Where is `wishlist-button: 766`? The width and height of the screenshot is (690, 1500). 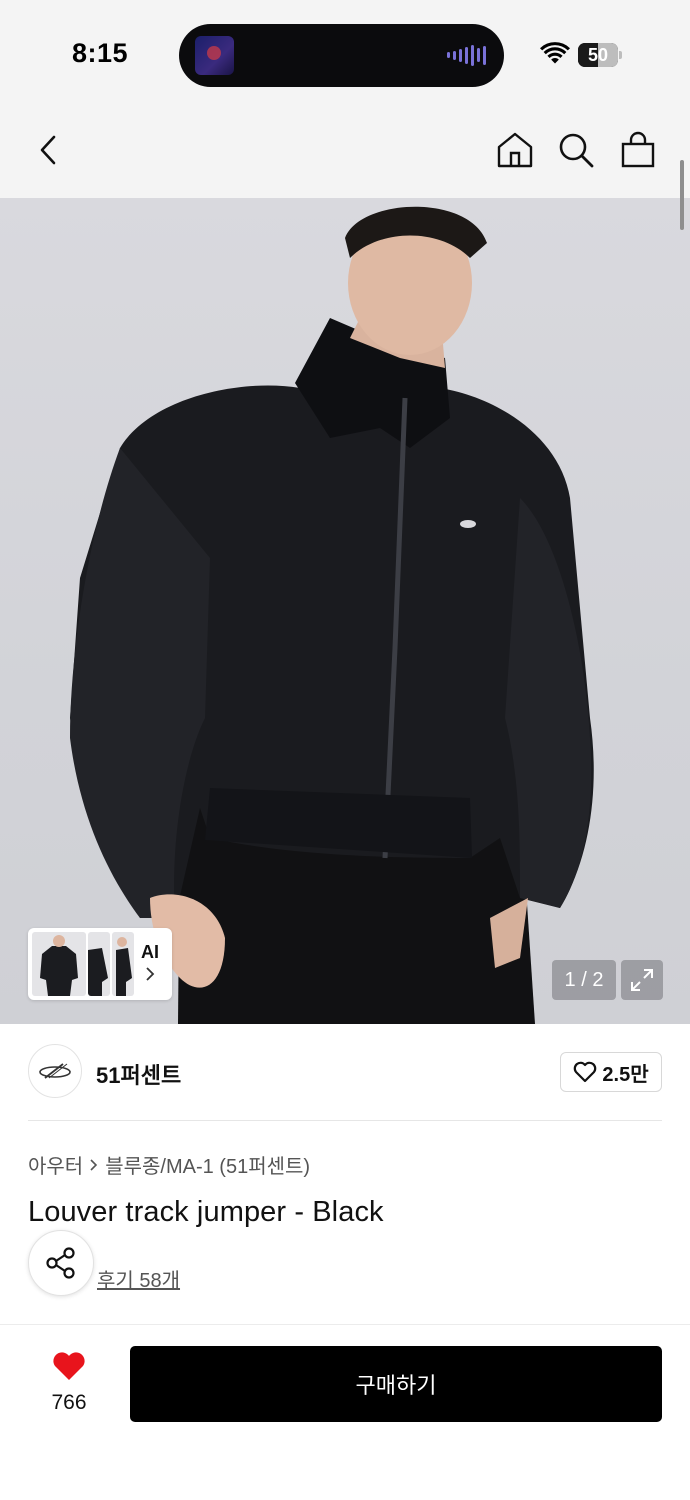
wishlist-button: 766 is located at coordinates (69, 1384).